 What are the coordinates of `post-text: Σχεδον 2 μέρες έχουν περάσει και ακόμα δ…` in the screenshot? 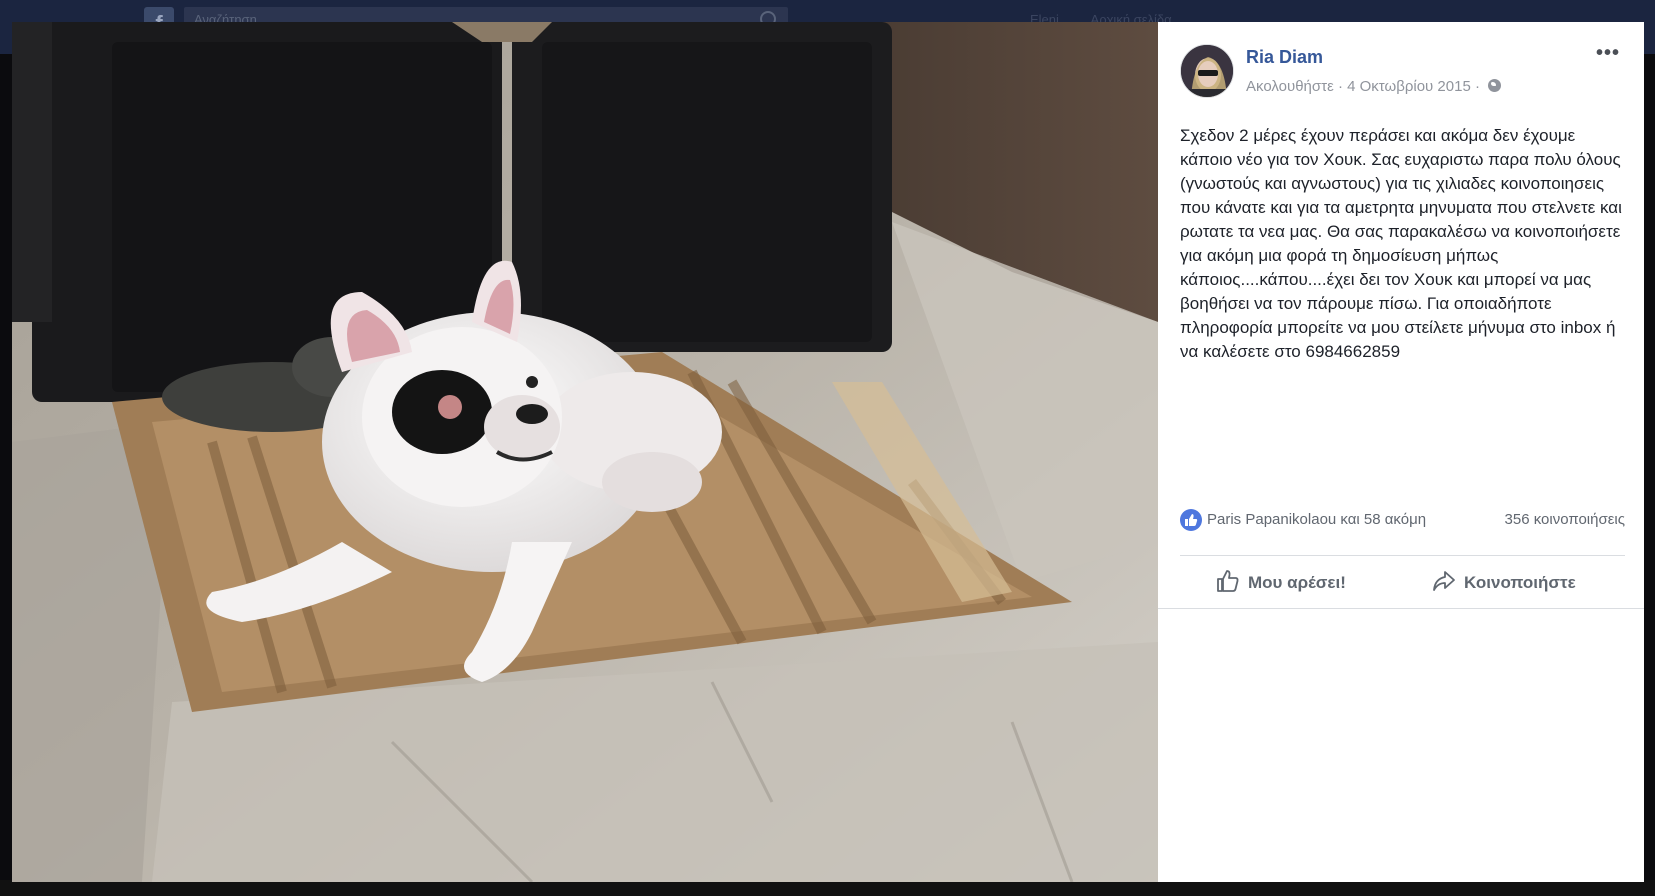 It's located at (1401, 243).